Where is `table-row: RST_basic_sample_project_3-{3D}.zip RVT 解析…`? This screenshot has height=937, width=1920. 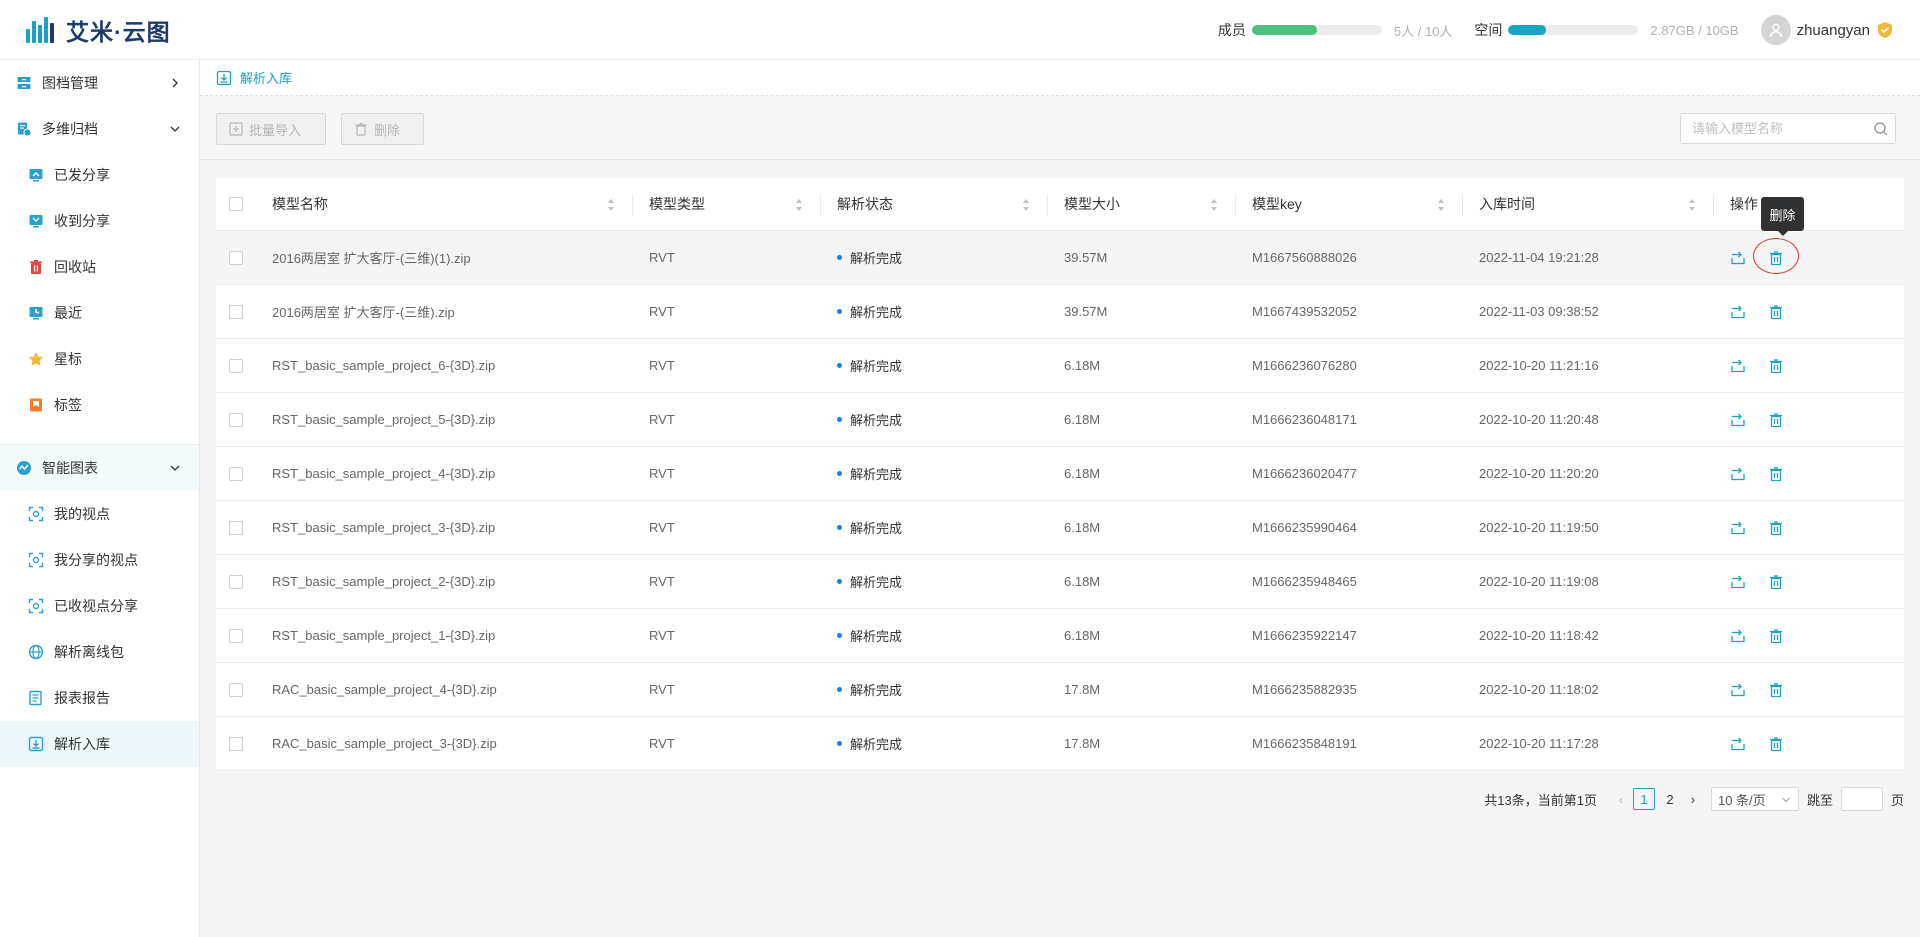
table-row: RST_basic_sample_project_3-{3D}.zip RVT 解析… is located at coordinates (1060, 528).